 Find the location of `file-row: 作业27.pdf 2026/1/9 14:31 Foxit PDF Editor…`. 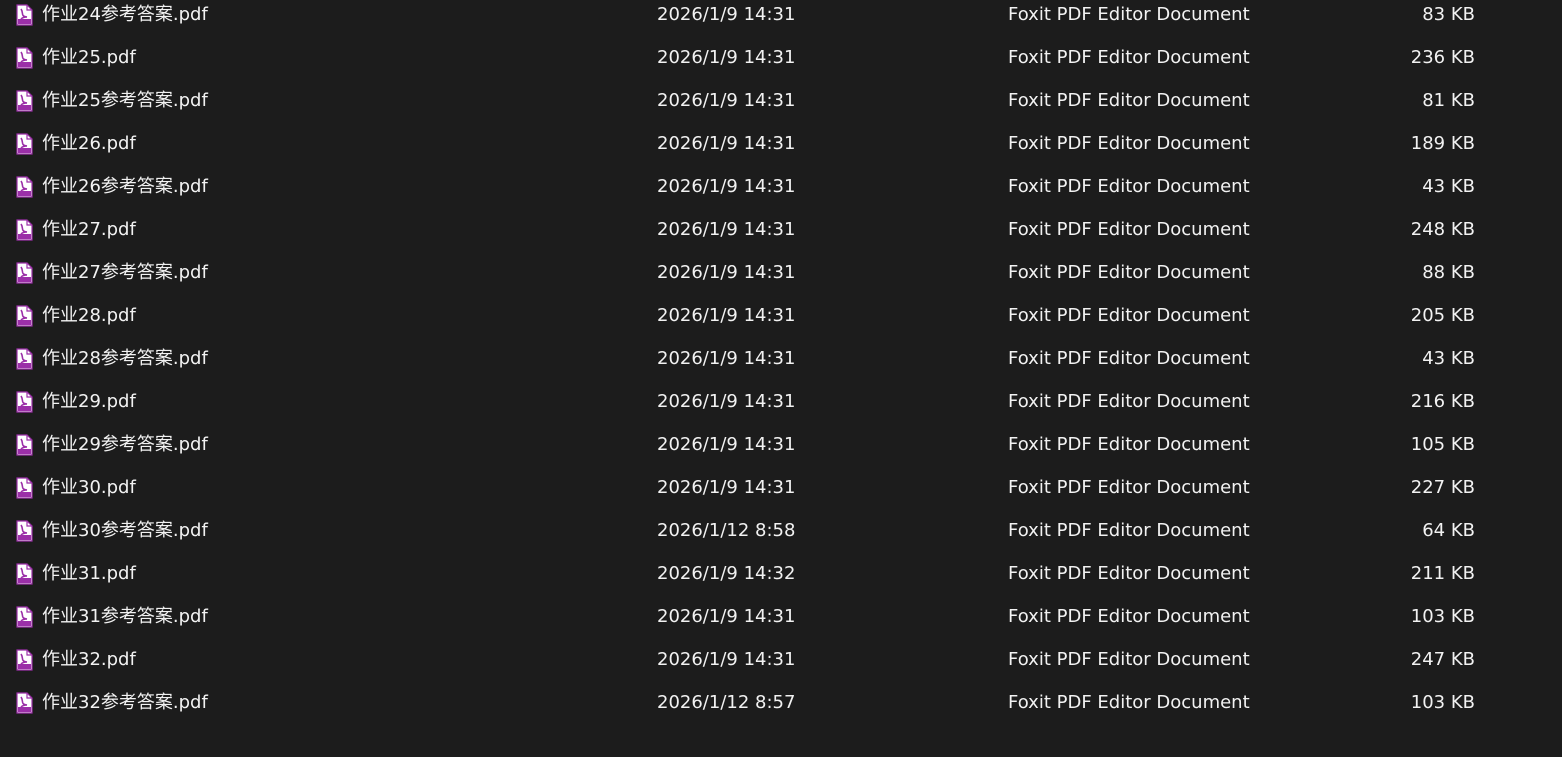

file-row: 作业27.pdf 2026/1/9 14:31 Foxit PDF Editor… is located at coordinates (781, 229).